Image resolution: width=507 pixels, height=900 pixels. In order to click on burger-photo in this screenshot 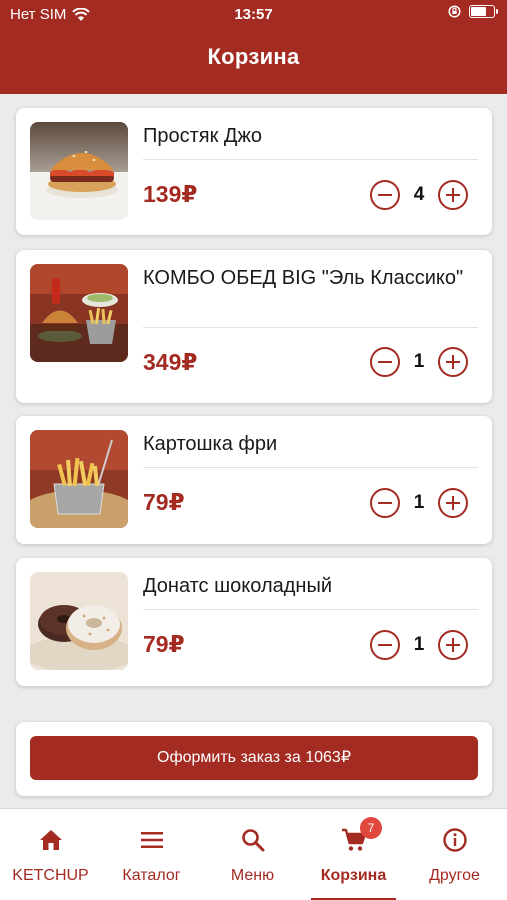, I will do `click(79, 171)`.